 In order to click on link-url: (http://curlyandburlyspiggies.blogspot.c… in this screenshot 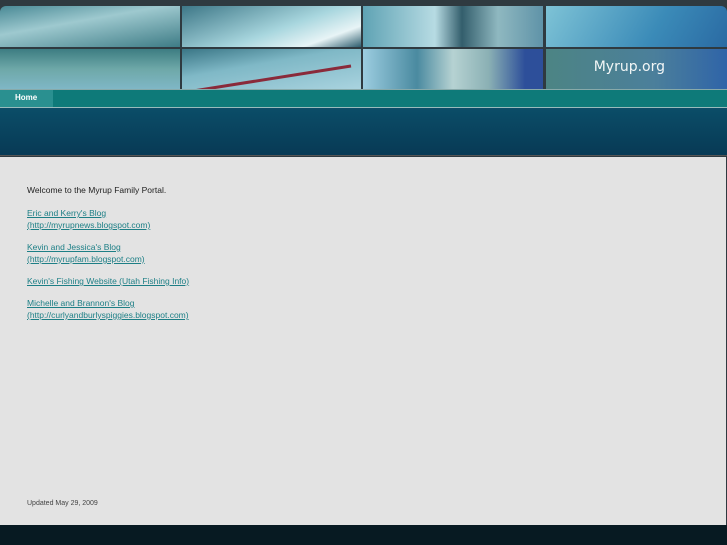, I will do `click(108, 315)`.